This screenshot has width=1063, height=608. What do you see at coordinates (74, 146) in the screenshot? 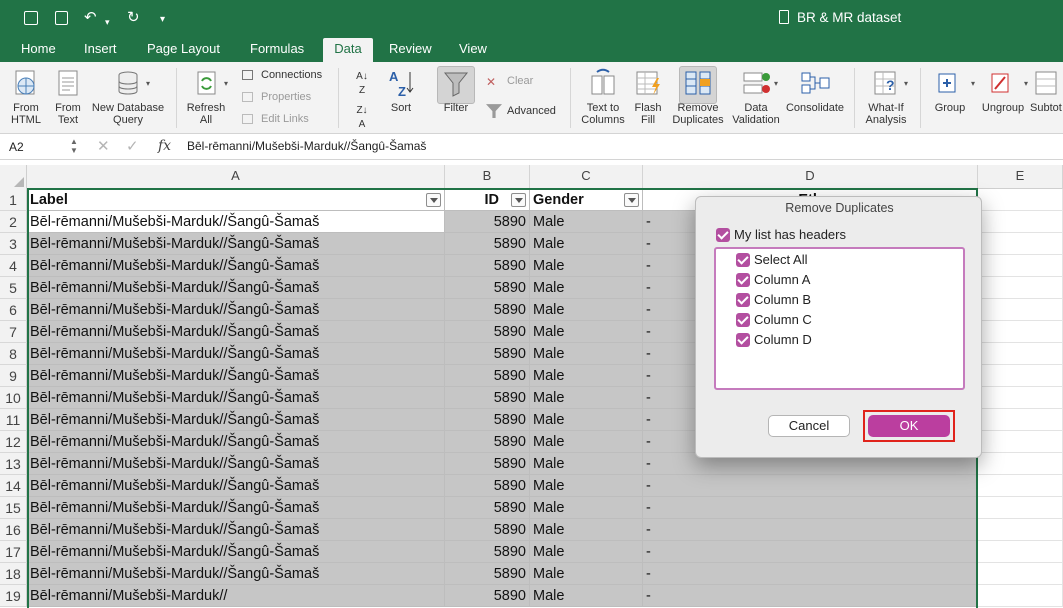
I see `name-box-stepper-icon: ▲ ▼` at bounding box center [74, 146].